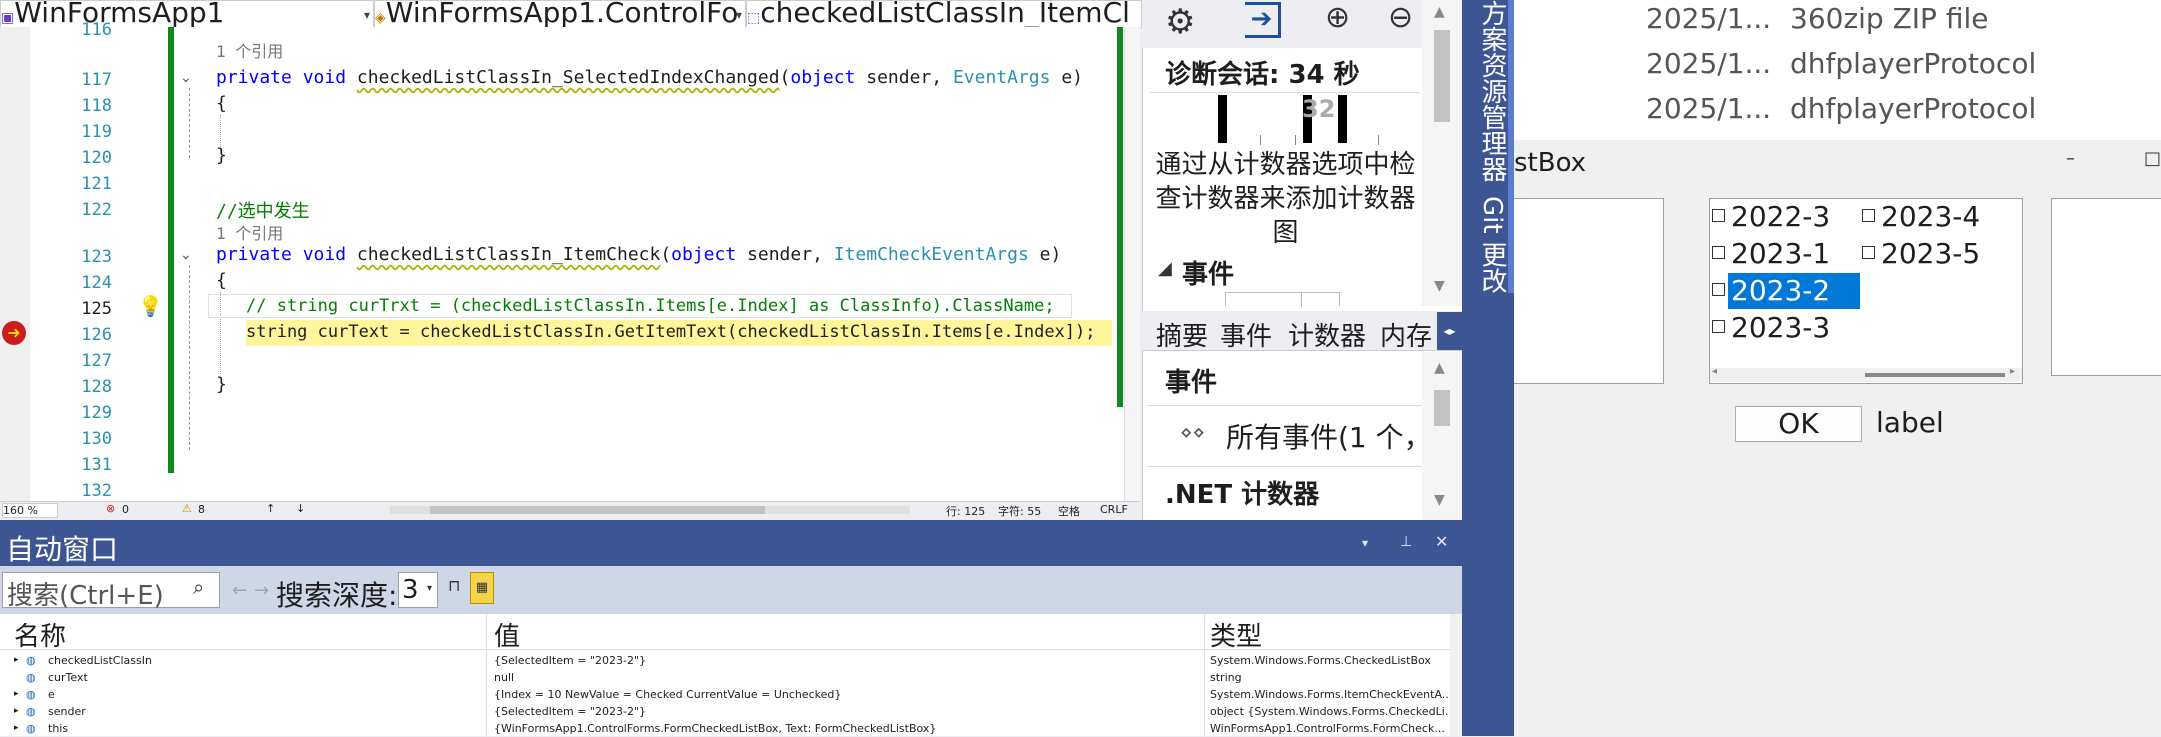  I want to click on autos-vertical-scrollbar, so click(1456, 675).